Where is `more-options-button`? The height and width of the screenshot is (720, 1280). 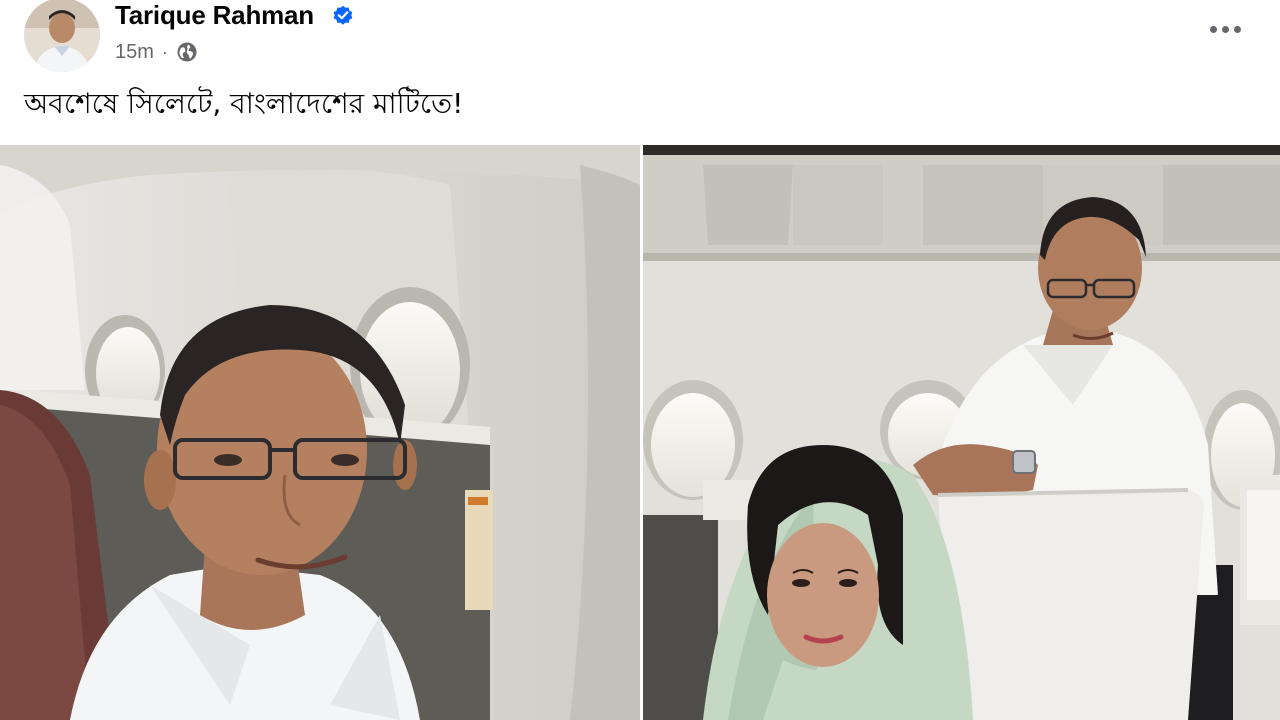
more-options-button is located at coordinates (1225, 29).